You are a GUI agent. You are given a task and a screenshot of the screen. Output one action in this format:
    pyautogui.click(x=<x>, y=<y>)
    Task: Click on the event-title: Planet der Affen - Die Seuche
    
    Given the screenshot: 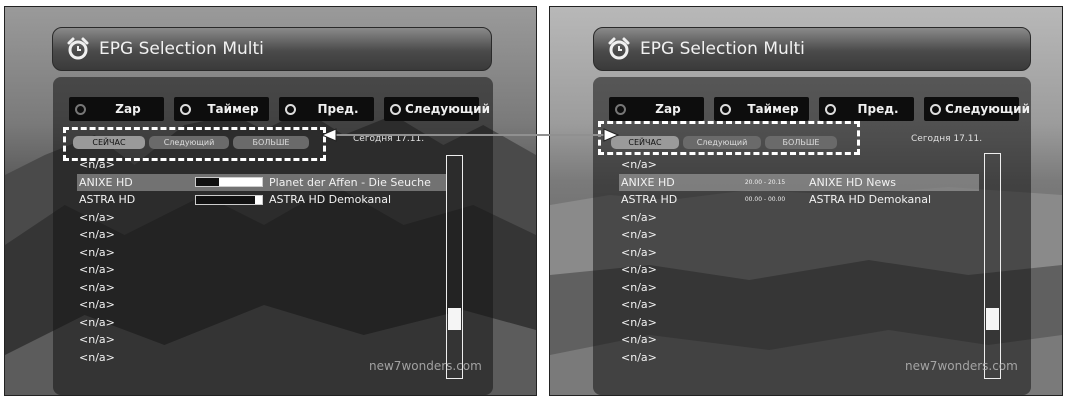 What is the action you would take?
    pyautogui.click(x=350, y=182)
    